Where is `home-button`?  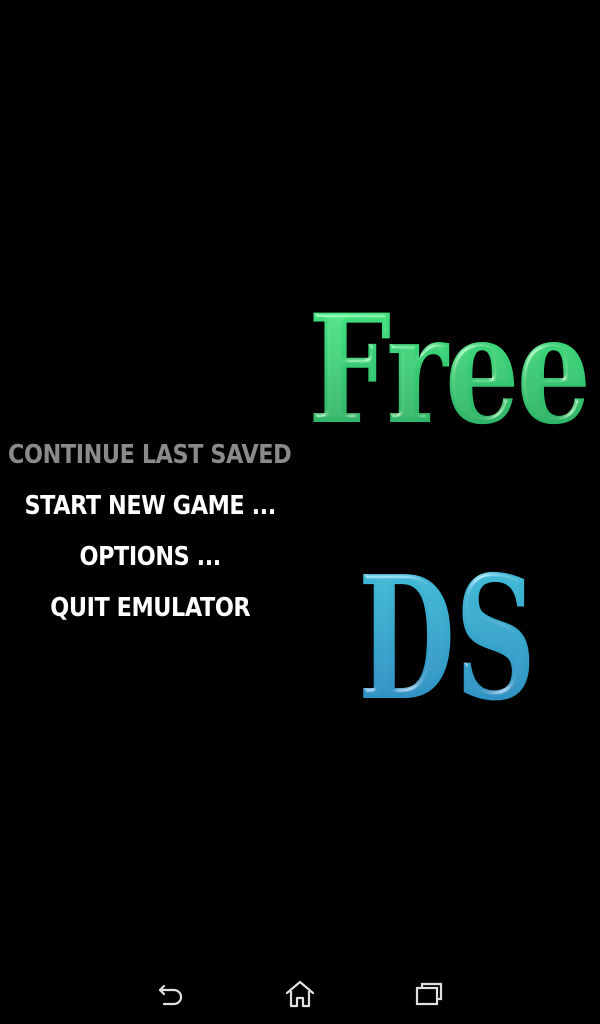
home-button is located at coordinates (300, 994).